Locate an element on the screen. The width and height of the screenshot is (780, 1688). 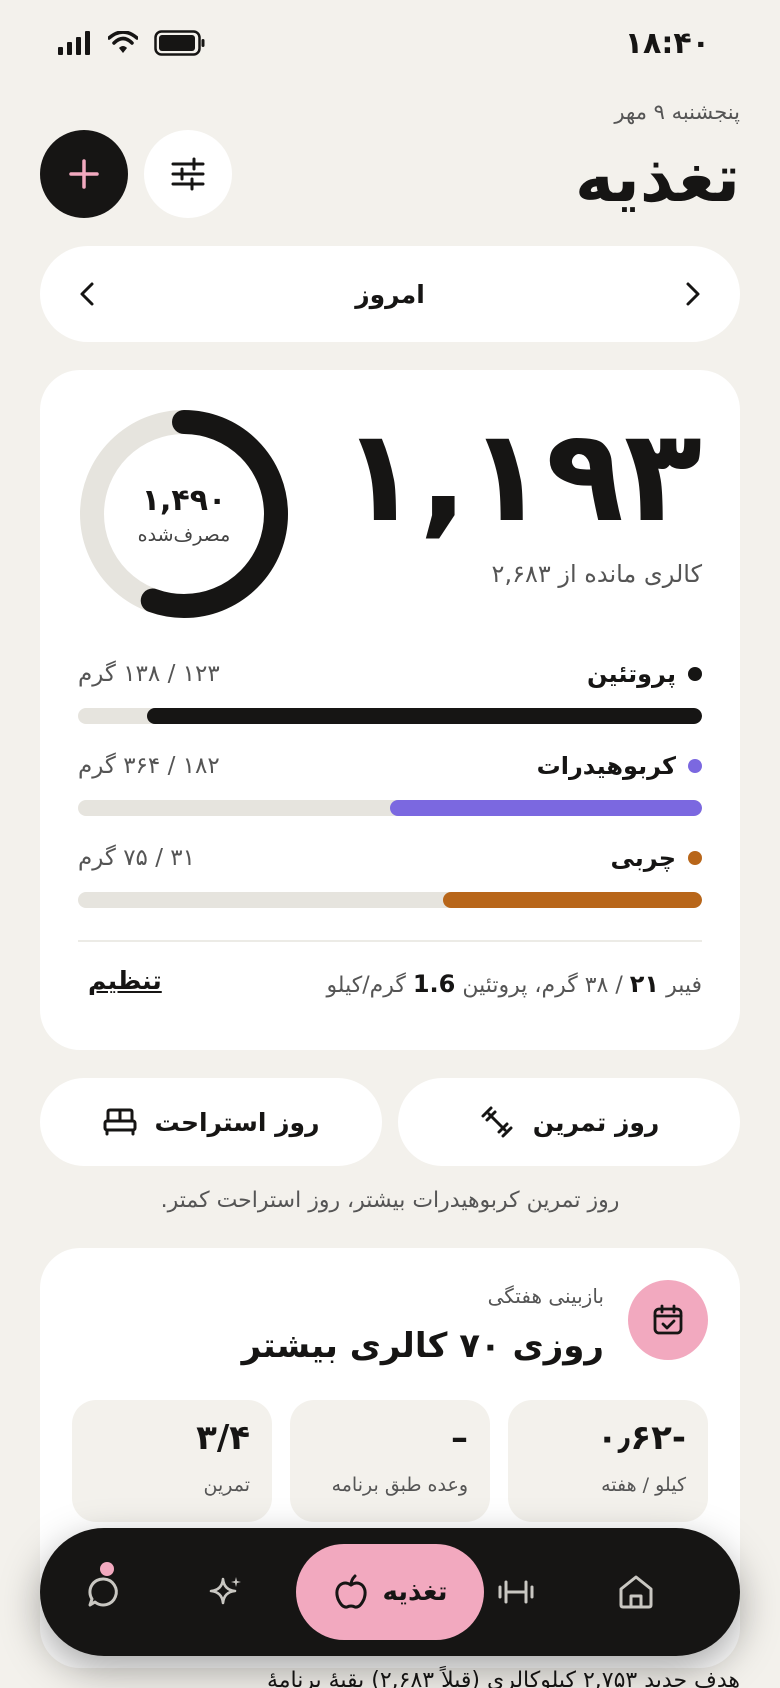
fiber-summary: فیبر ۲۱ / ۳۸ گرم، پروتئین 1.6 گرم/کیلو is located at coordinates (514, 984).